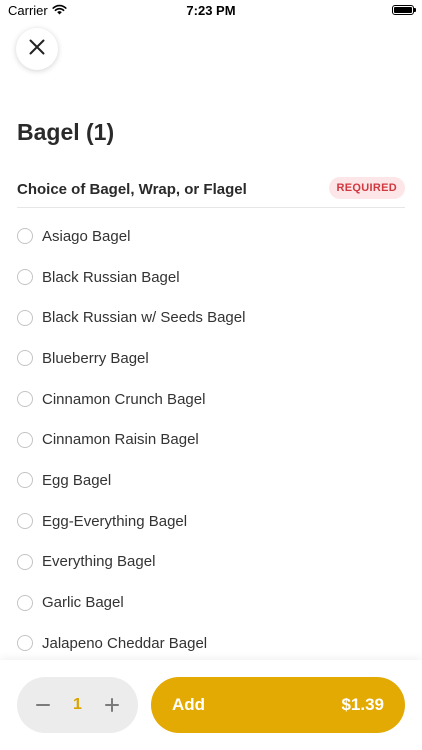  What do you see at coordinates (211, 562) in the screenshot?
I see `option-everything-bagel: Everything Bagel` at bounding box center [211, 562].